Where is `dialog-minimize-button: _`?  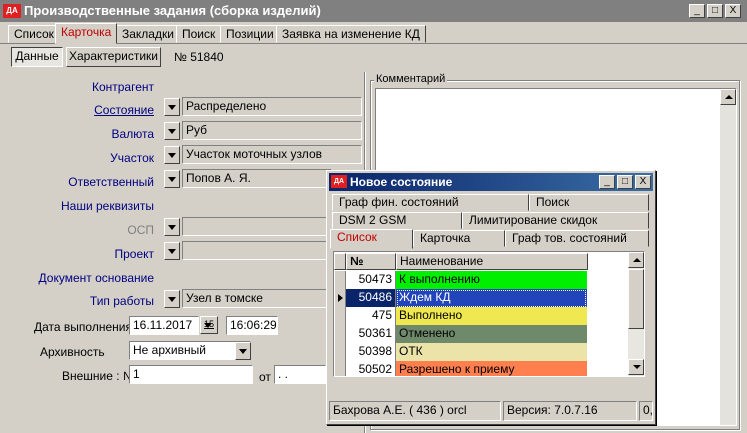
dialog-minimize-button: _ is located at coordinates (607, 182).